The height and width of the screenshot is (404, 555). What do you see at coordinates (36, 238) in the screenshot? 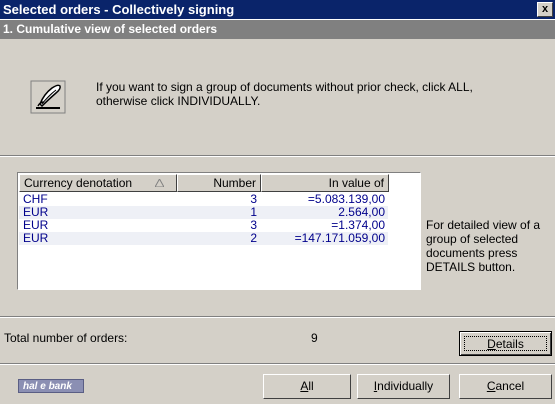
I see `cell-currency: EUR` at bounding box center [36, 238].